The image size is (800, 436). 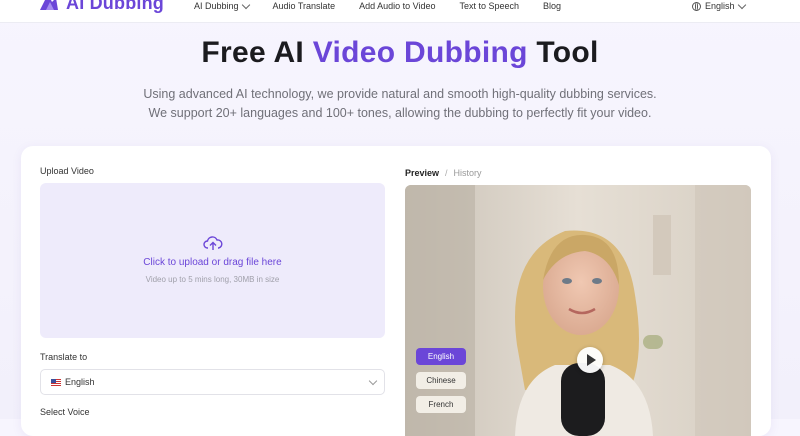 I want to click on globe-icon, so click(x=696, y=6).